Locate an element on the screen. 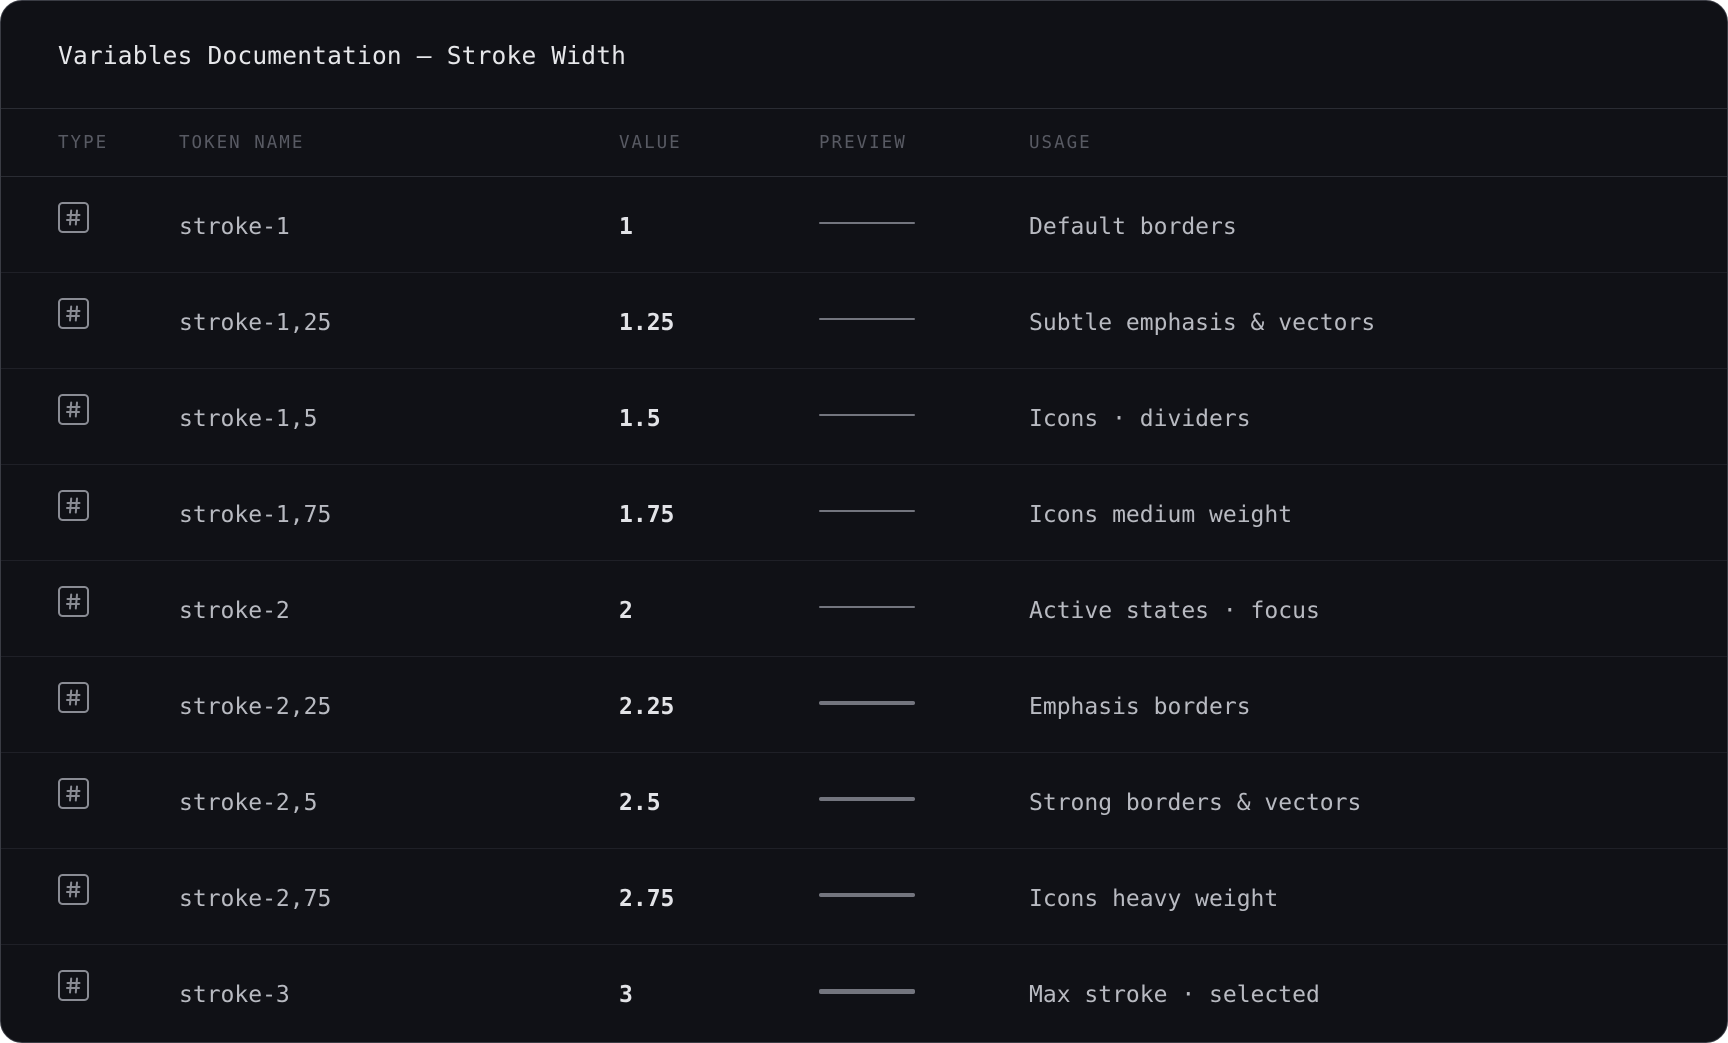 The image size is (1728, 1043). token-value: 2.75 is located at coordinates (647, 898).